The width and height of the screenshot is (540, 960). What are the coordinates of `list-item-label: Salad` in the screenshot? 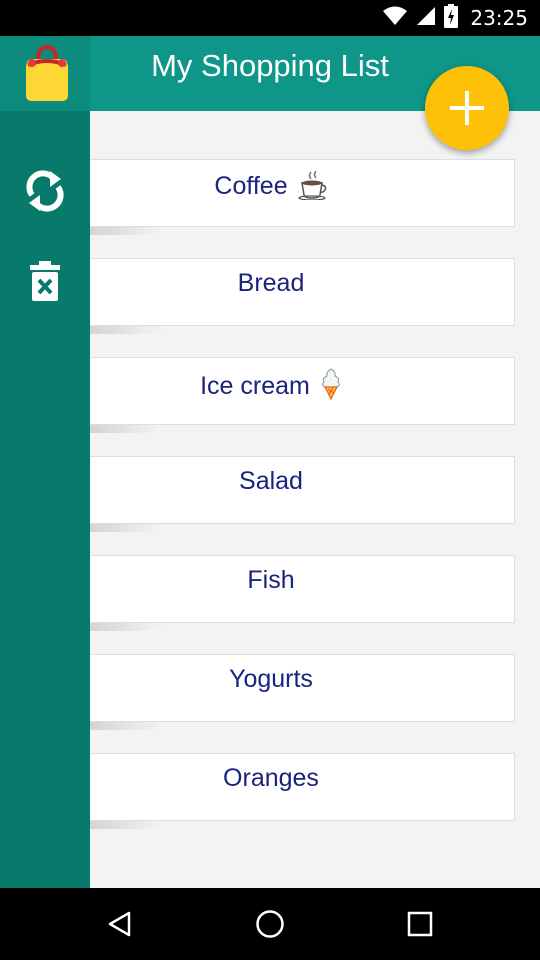 It's located at (271, 481).